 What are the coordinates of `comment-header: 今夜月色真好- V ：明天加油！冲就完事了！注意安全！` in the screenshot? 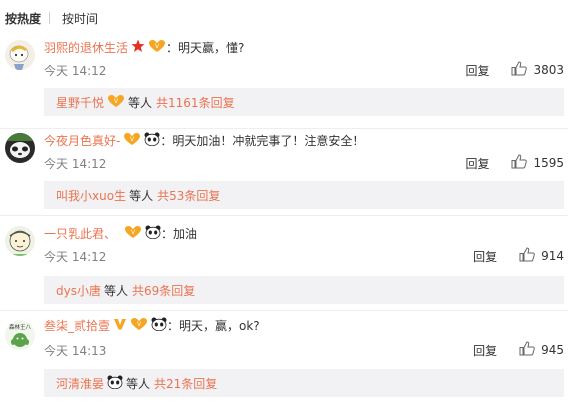 It's located at (204, 140).